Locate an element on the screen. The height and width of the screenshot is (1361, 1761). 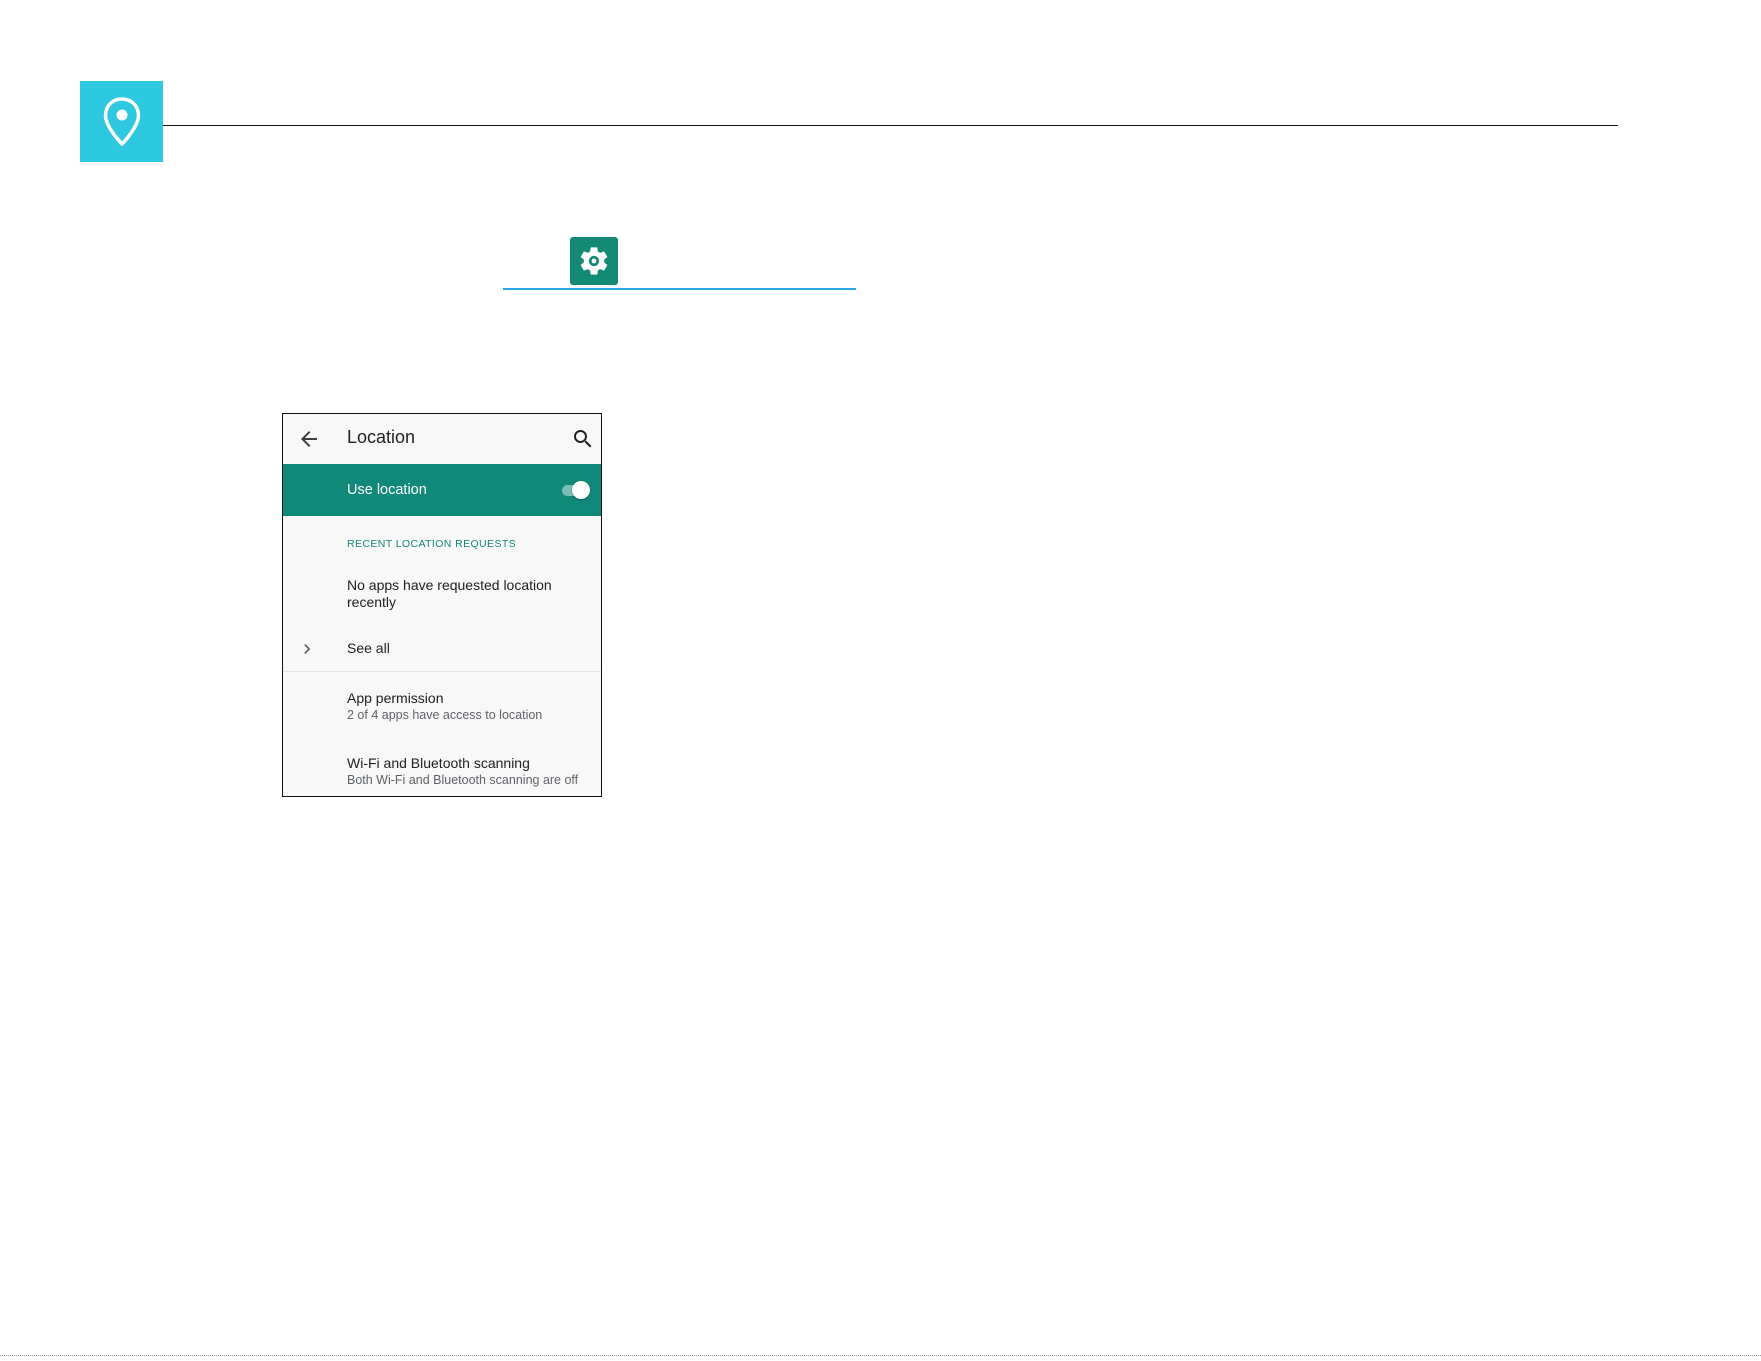
header-rule is located at coordinates (890, 125).